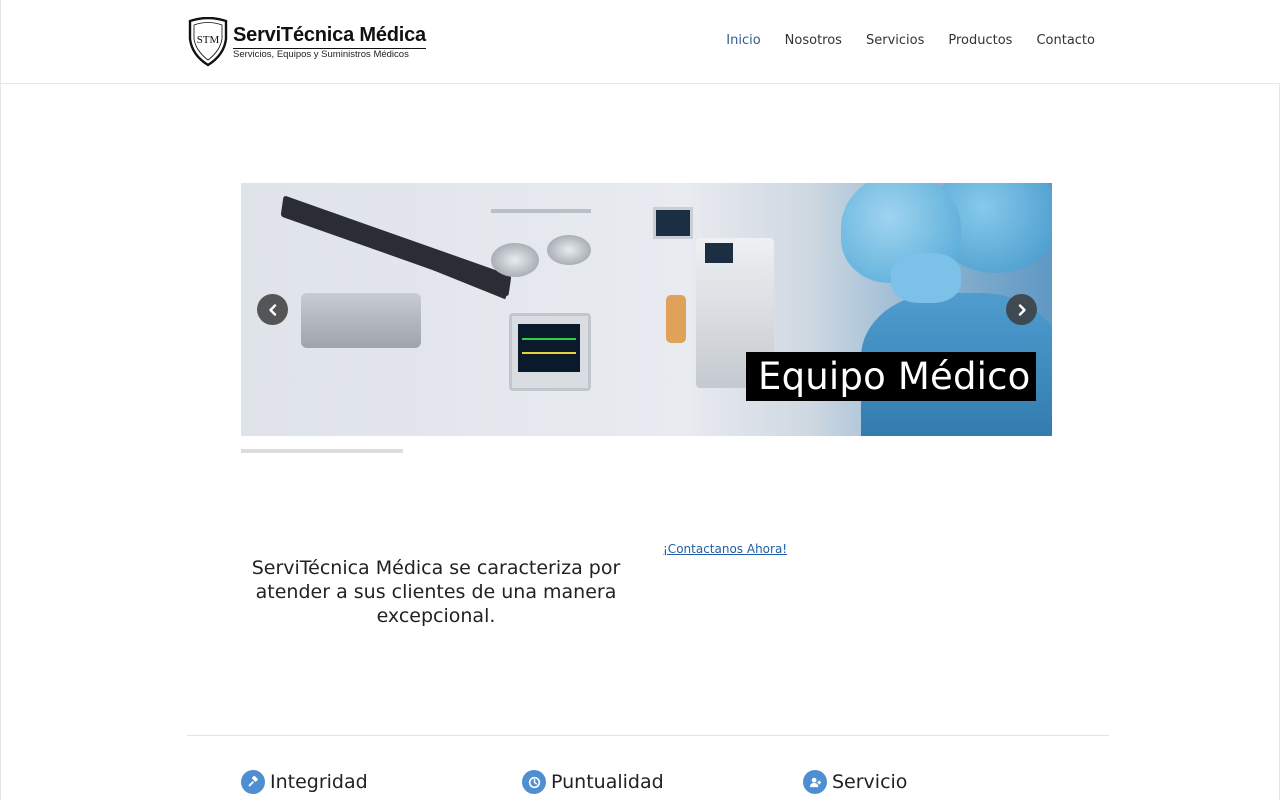 The width and height of the screenshot is (1280, 800). I want to click on user-plus-icon, so click(815, 782).